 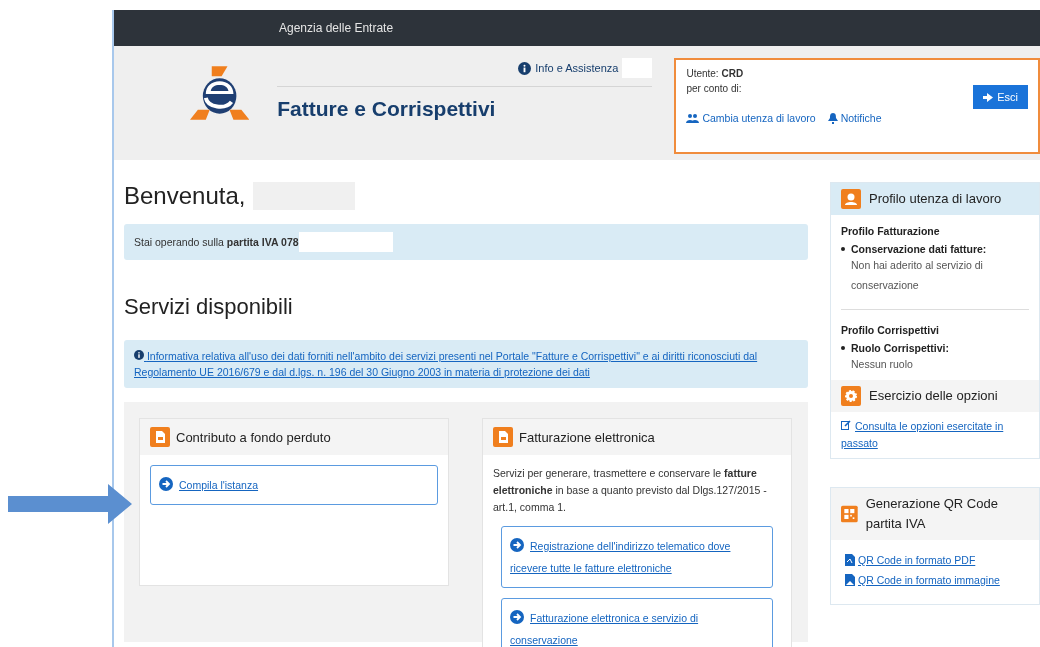 What do you see at coordinates (715, 73) in the screenshot?
I see `user-label: Utente: CRD` at bounding box center [715, 73].